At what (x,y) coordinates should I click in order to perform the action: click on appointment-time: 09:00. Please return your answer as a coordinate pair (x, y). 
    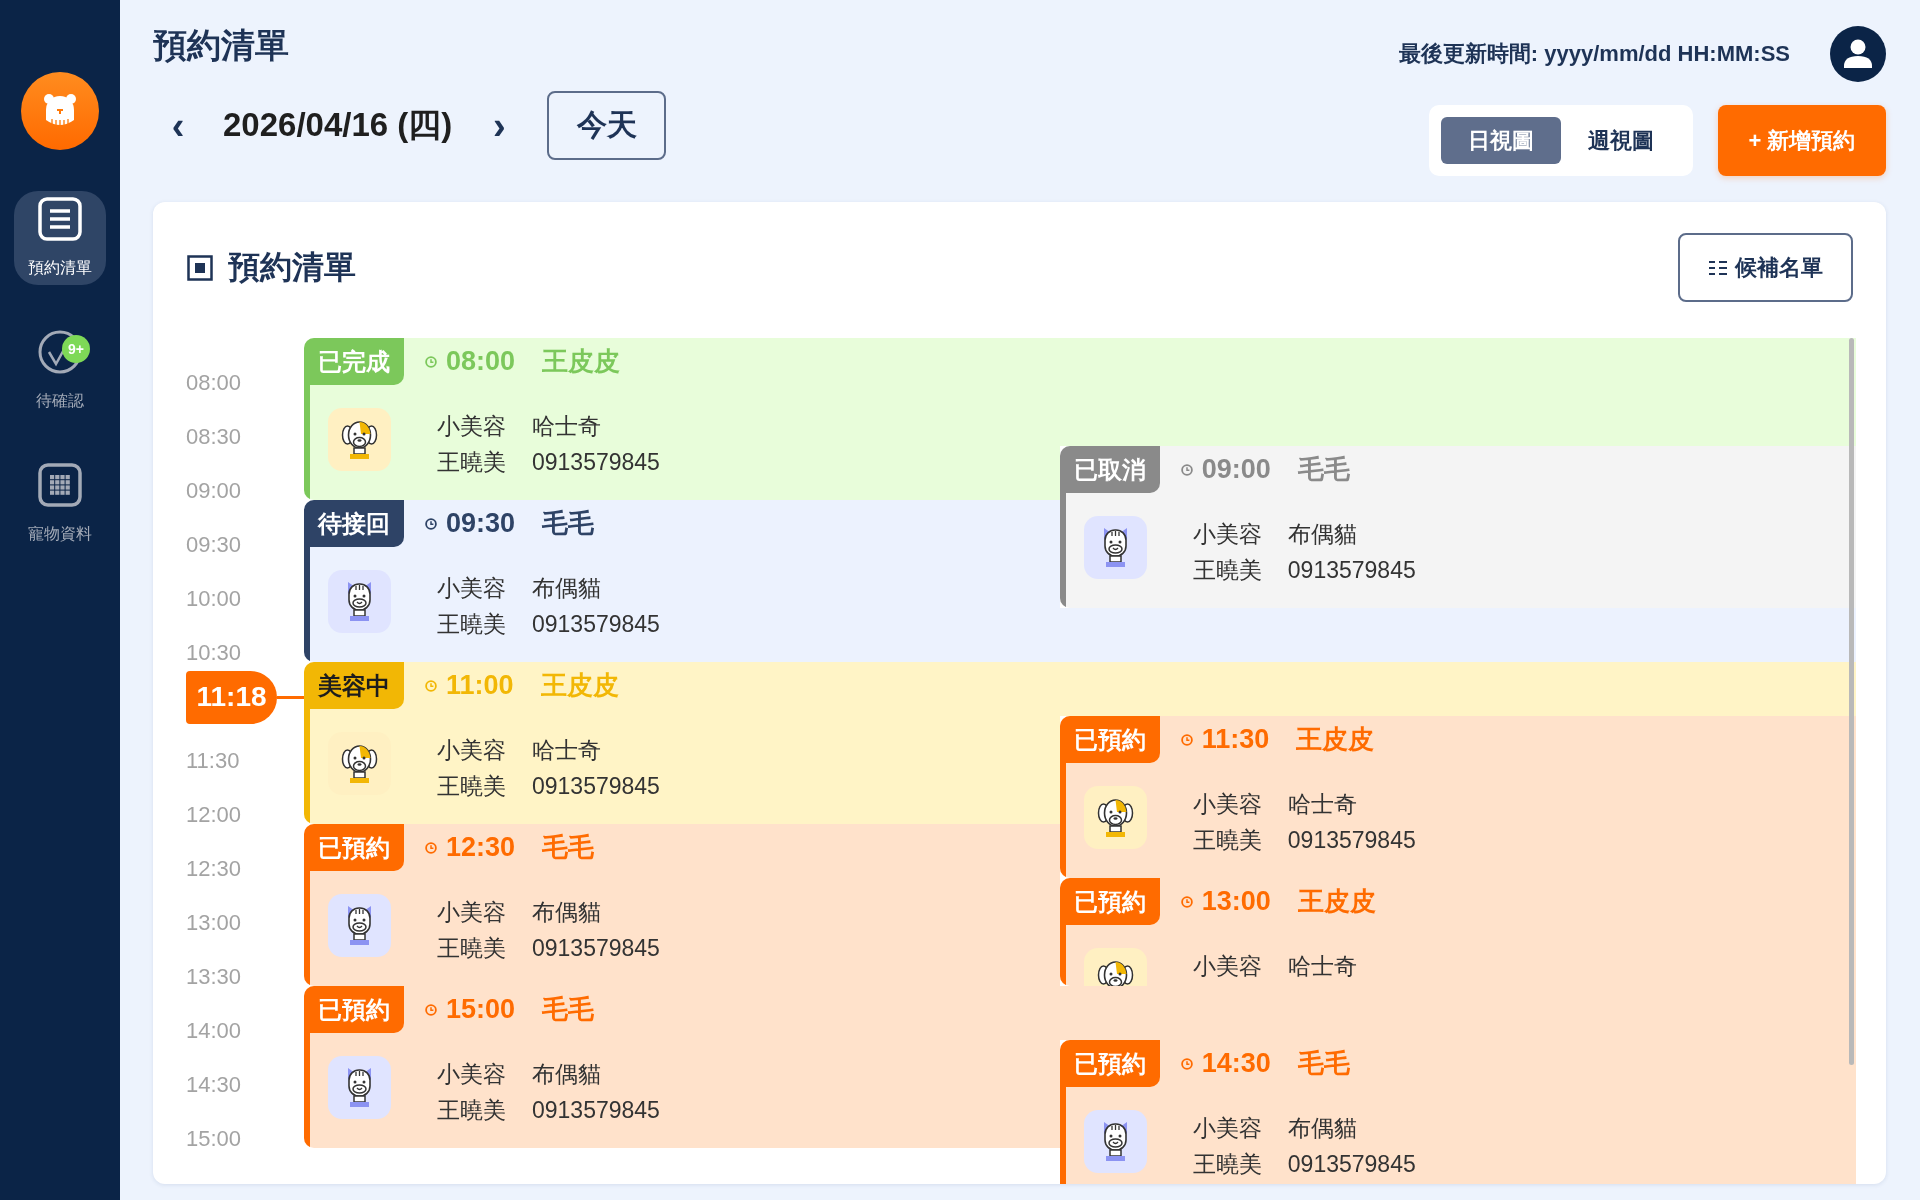
    Looking at the image, I should click on (1236, 469).